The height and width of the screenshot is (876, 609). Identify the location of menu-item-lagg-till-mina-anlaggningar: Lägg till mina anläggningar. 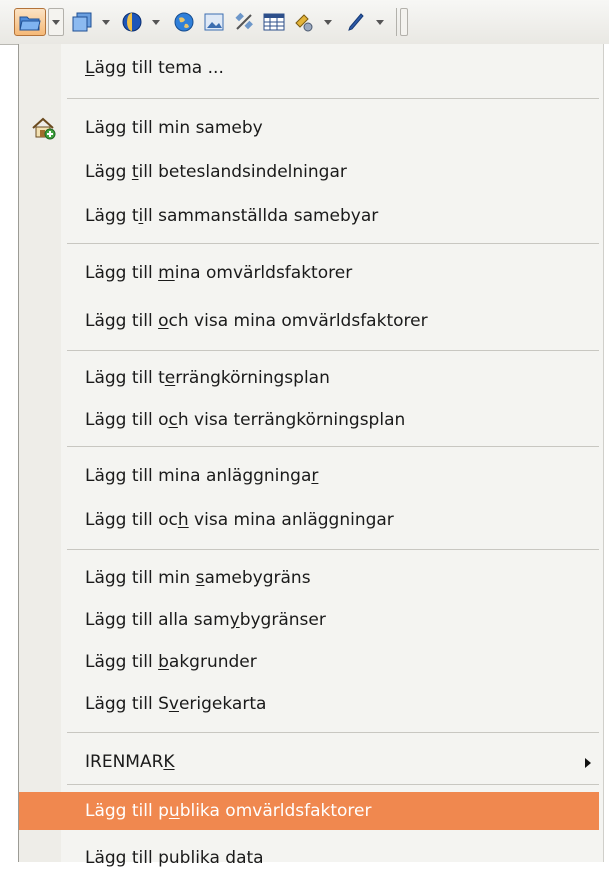
(309, 476).